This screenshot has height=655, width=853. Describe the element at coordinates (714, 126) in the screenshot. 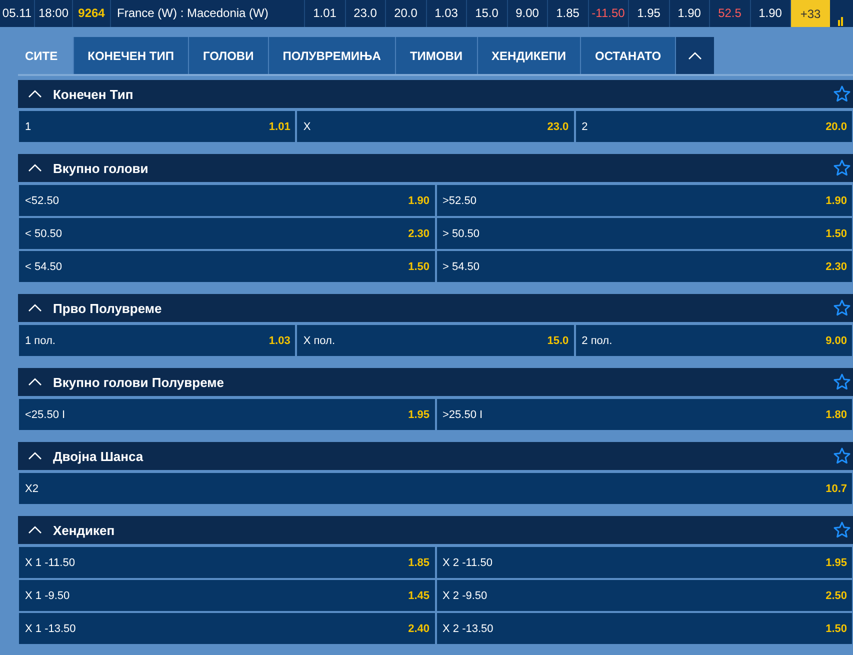

I see `odds-cell: 2 20.0` at that location.